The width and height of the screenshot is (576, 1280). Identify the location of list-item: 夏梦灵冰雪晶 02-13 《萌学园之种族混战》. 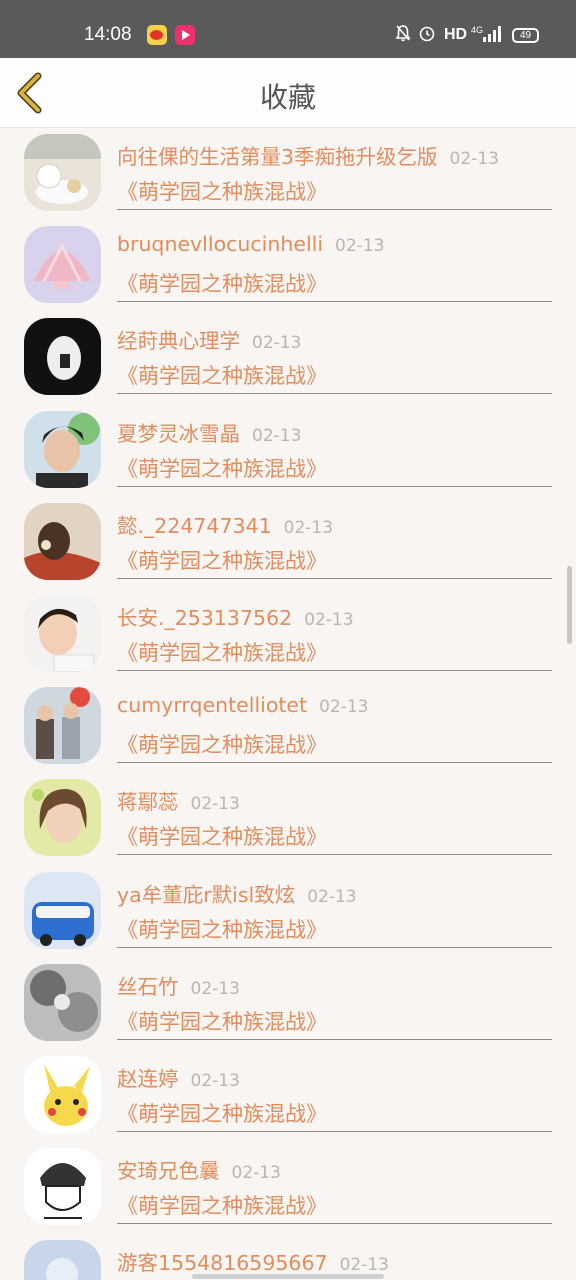
(288, 451).